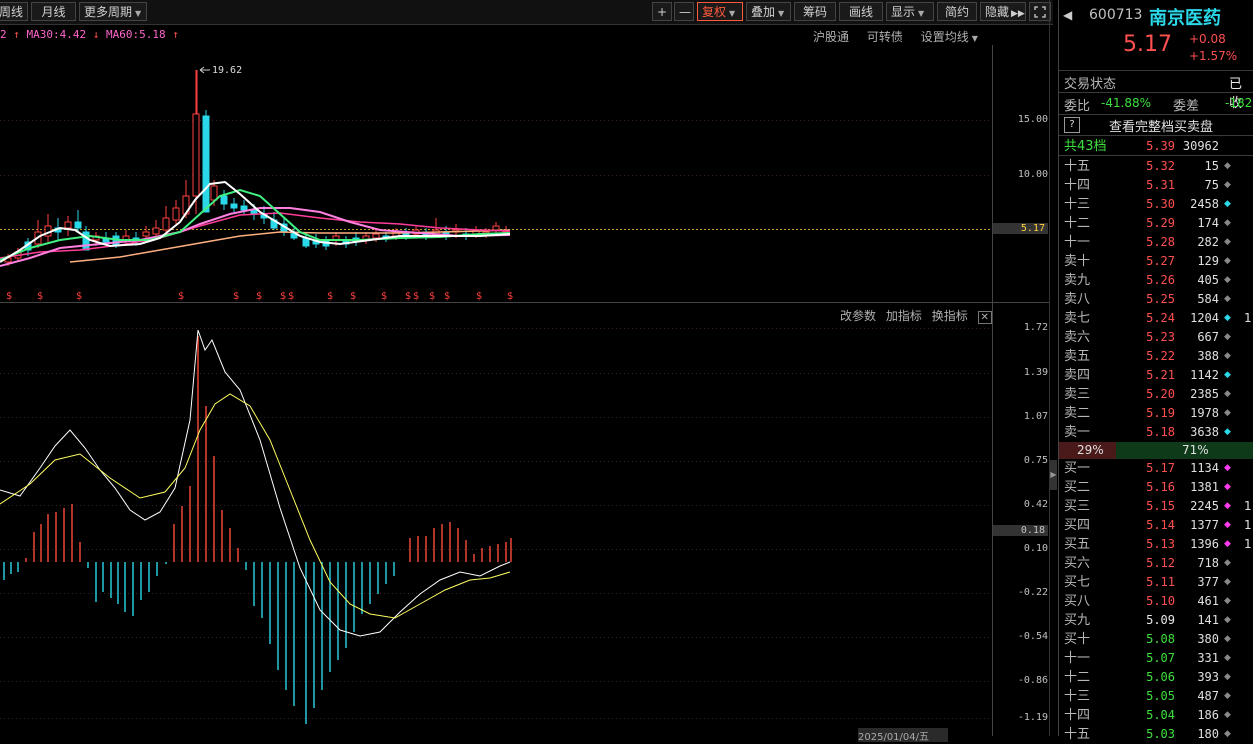  Describe the element at coordinates (1160, 280) in the screenshot. I see `level-price: 5.26` at that location.